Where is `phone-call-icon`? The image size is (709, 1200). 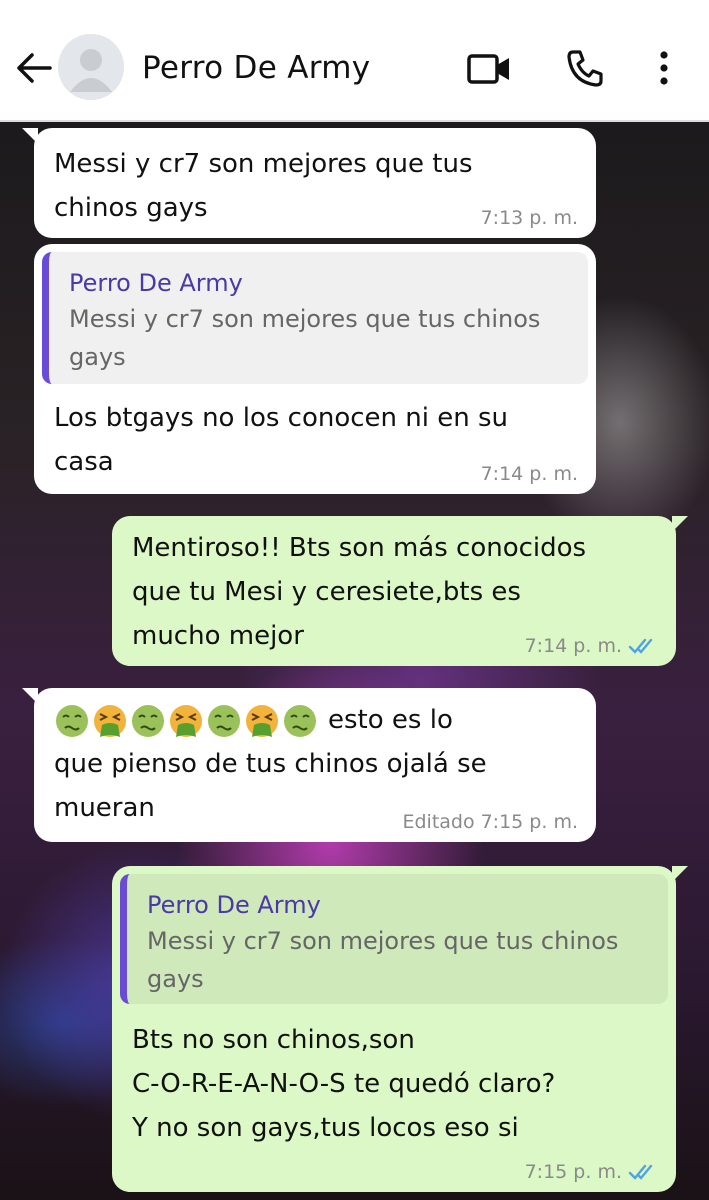
phone-call-icon is located at coordinates (584, 68).